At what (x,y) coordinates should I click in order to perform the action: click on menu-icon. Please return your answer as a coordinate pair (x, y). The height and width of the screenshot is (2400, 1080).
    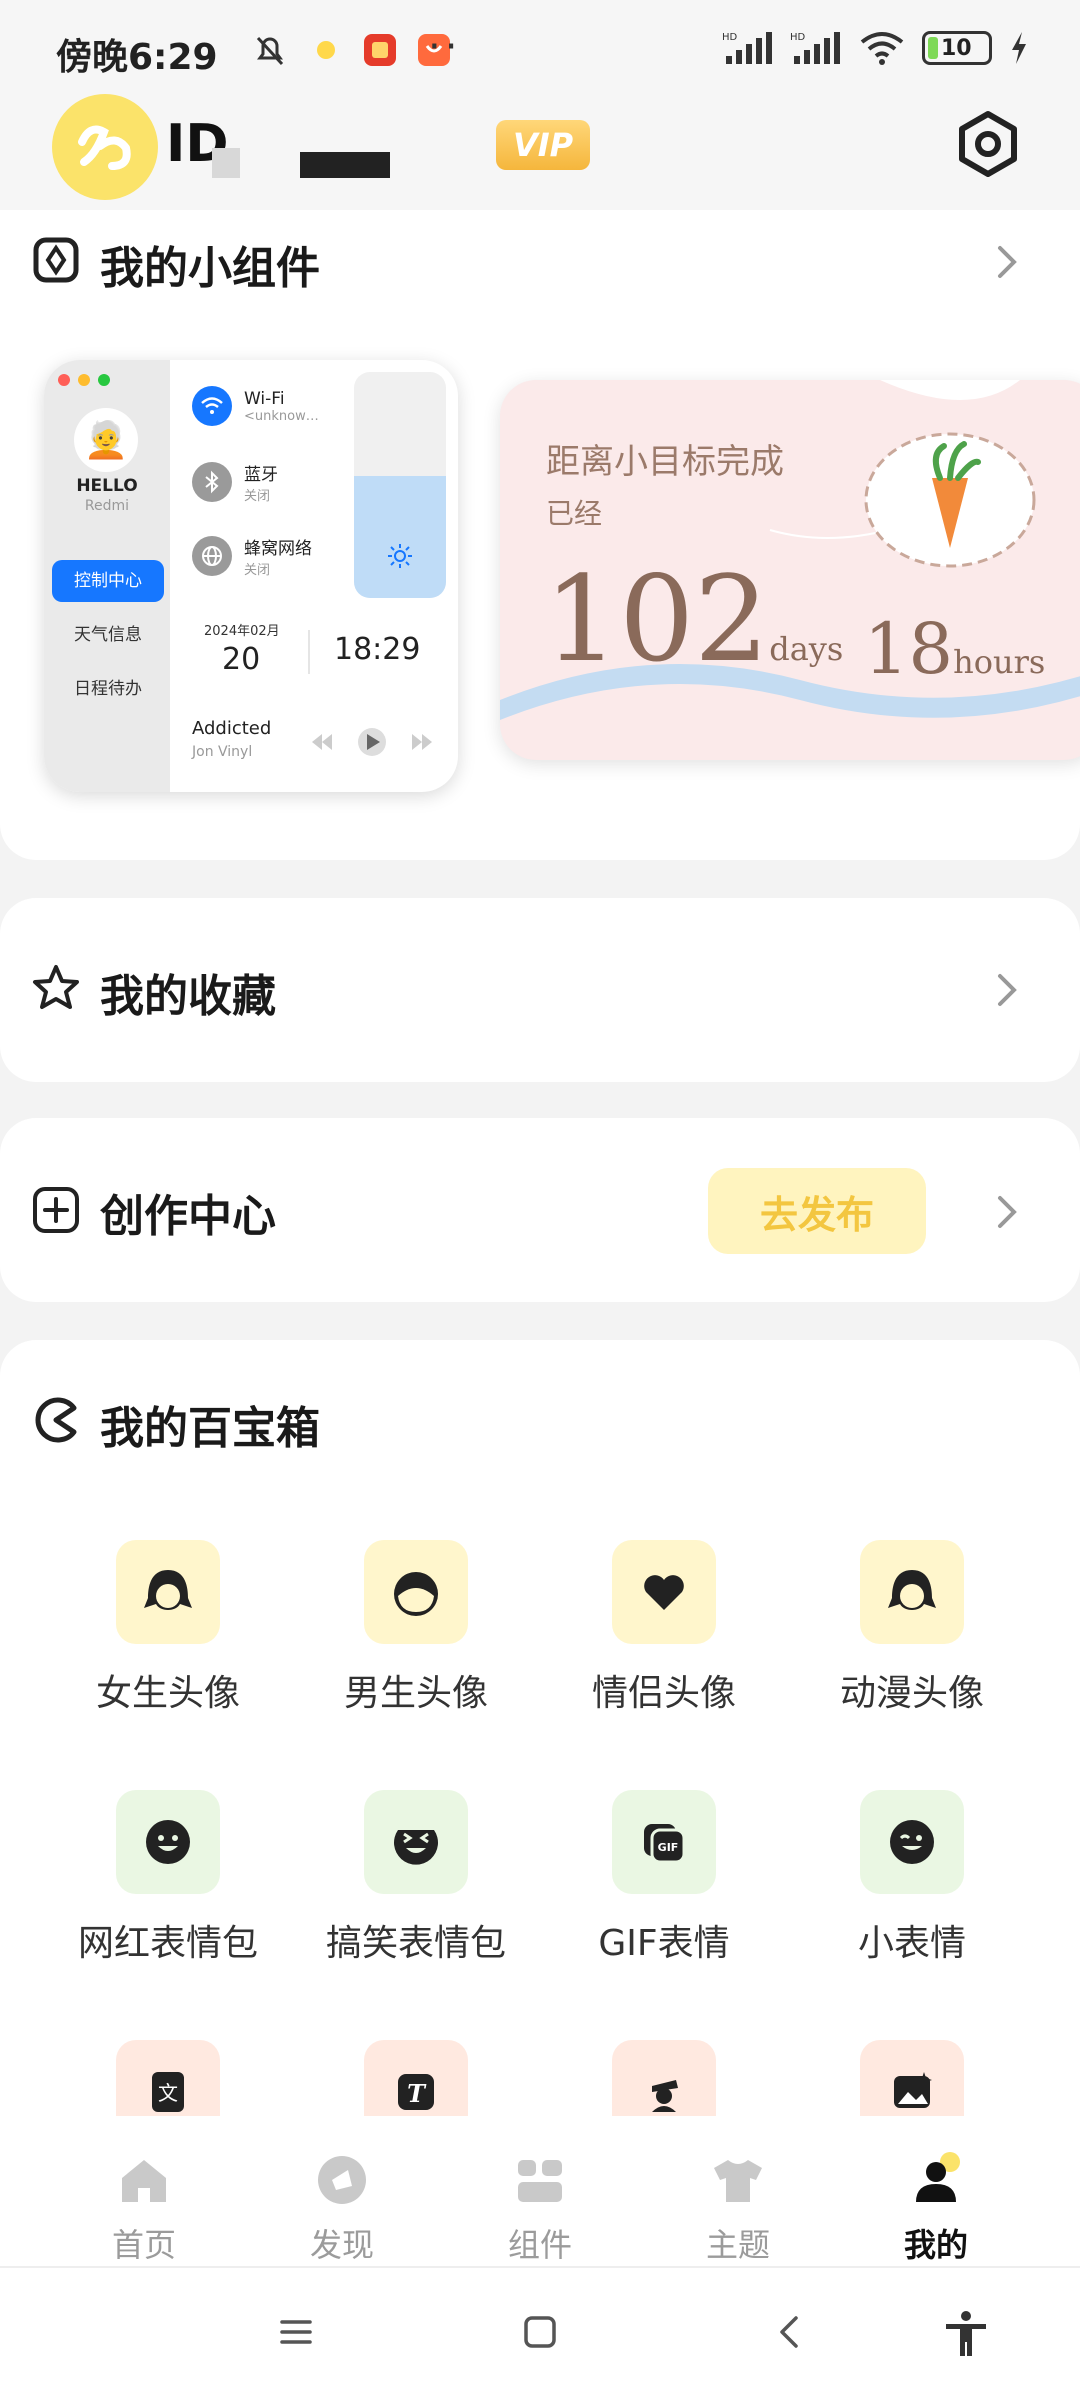
    Looking at the image, I should click on (296, 2332).